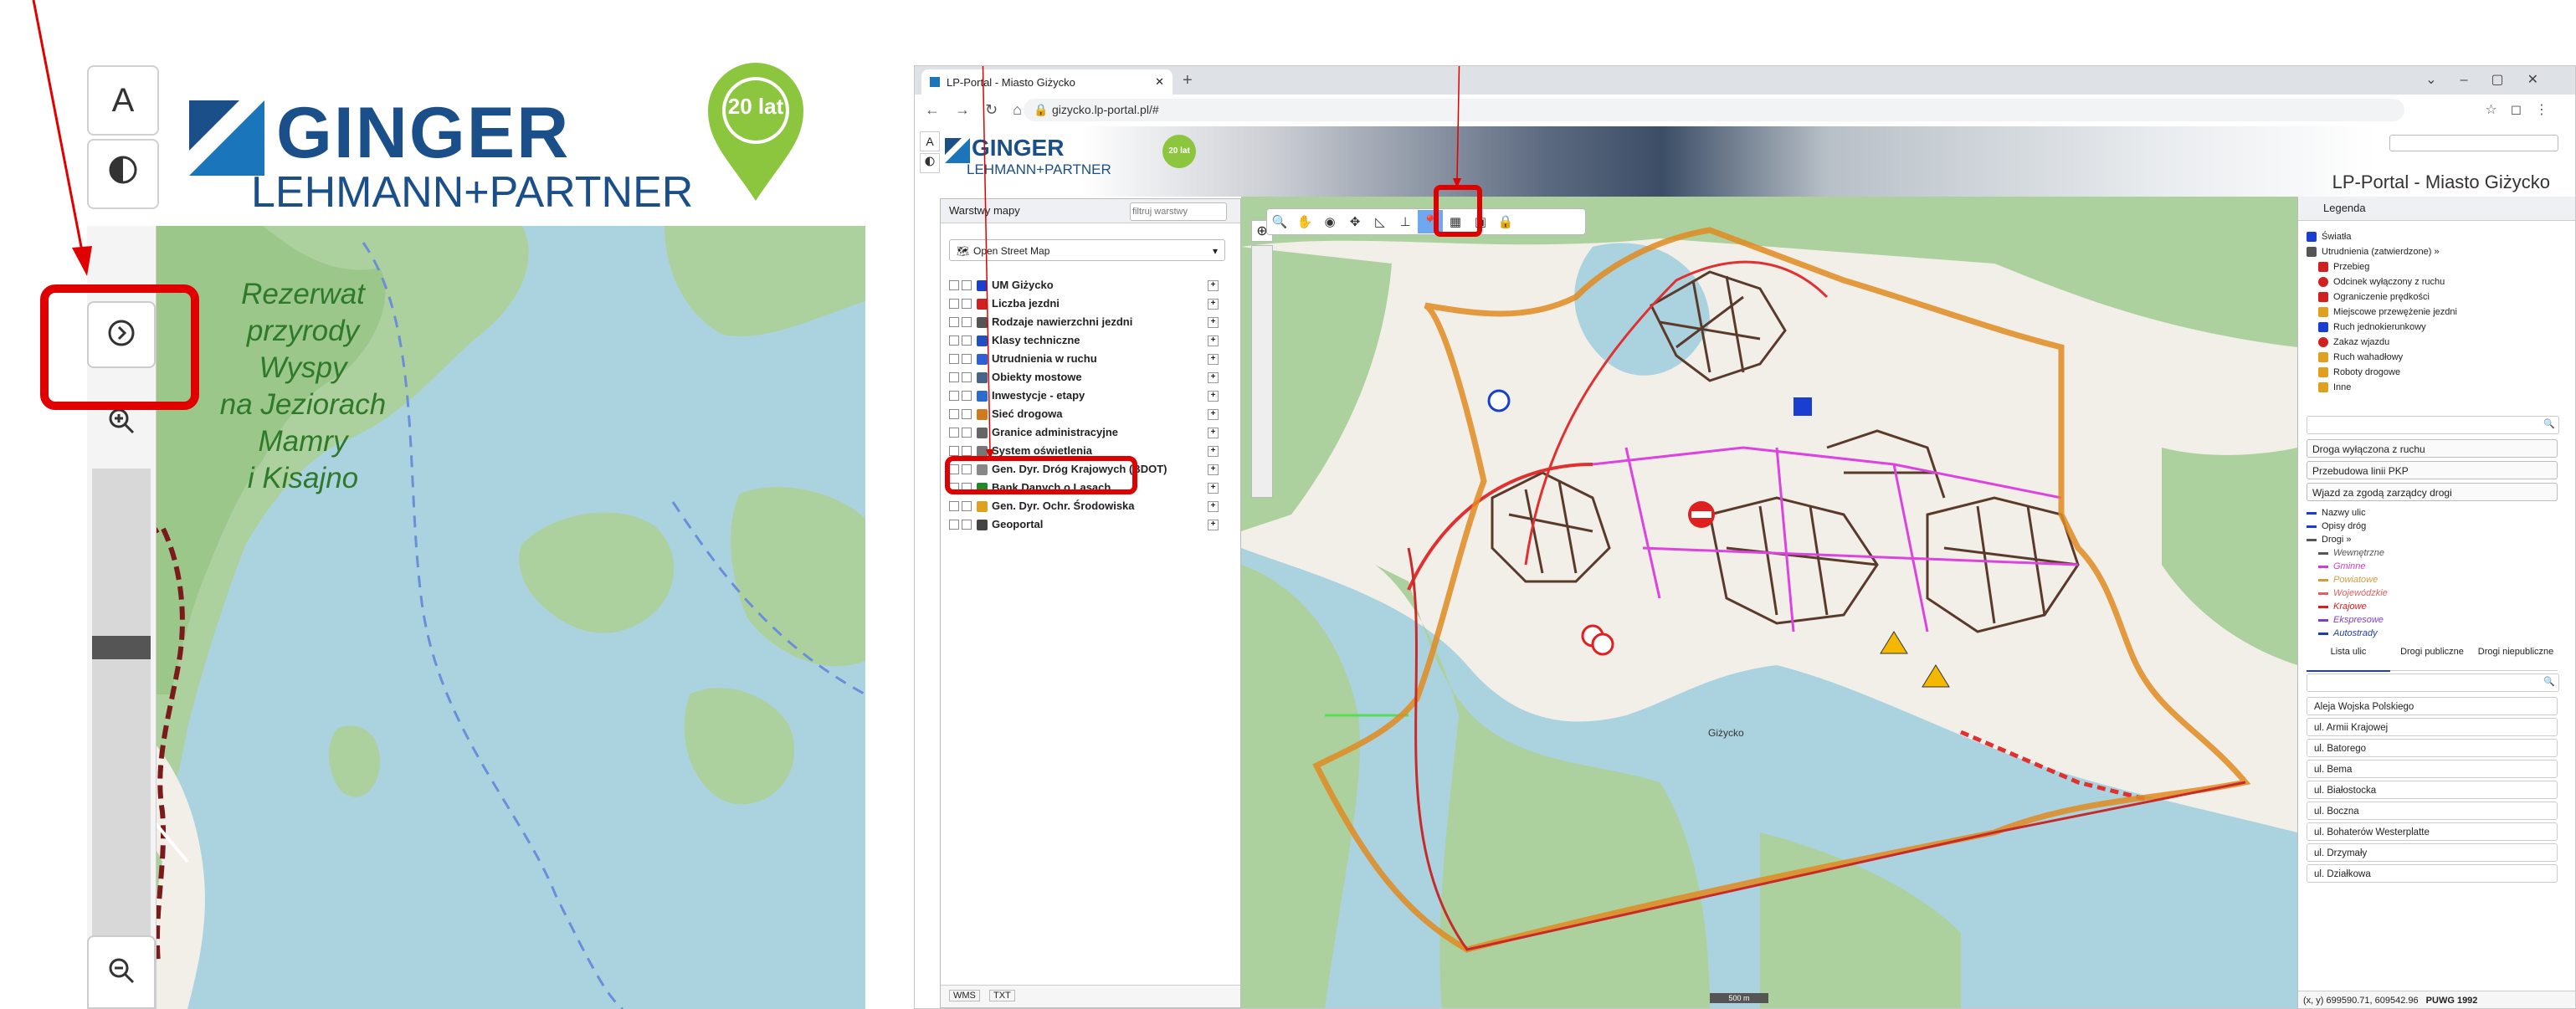  I want to click on zoom-slider-handle, so click(121, 647).